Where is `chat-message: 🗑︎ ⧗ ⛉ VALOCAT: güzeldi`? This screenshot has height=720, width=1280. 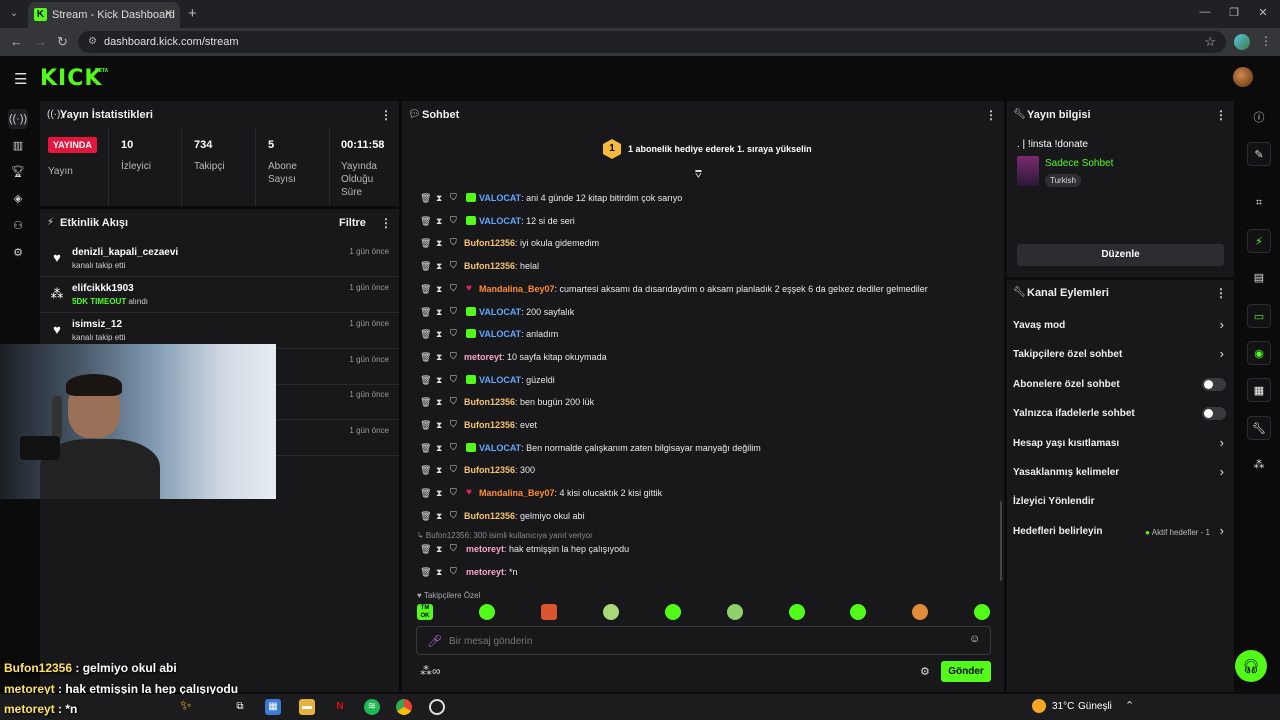 chat-message: 🗑︎ ⧗ ⛉ VALOCAT: güzeldi is located at coordinates (704, 381).